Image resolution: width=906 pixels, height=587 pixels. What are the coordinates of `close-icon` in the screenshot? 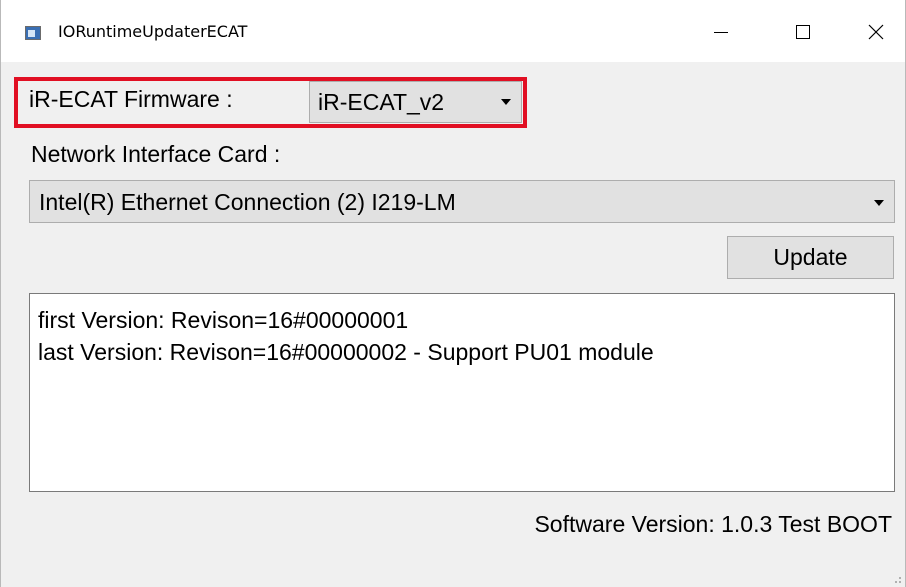 It's located at (876, 32).